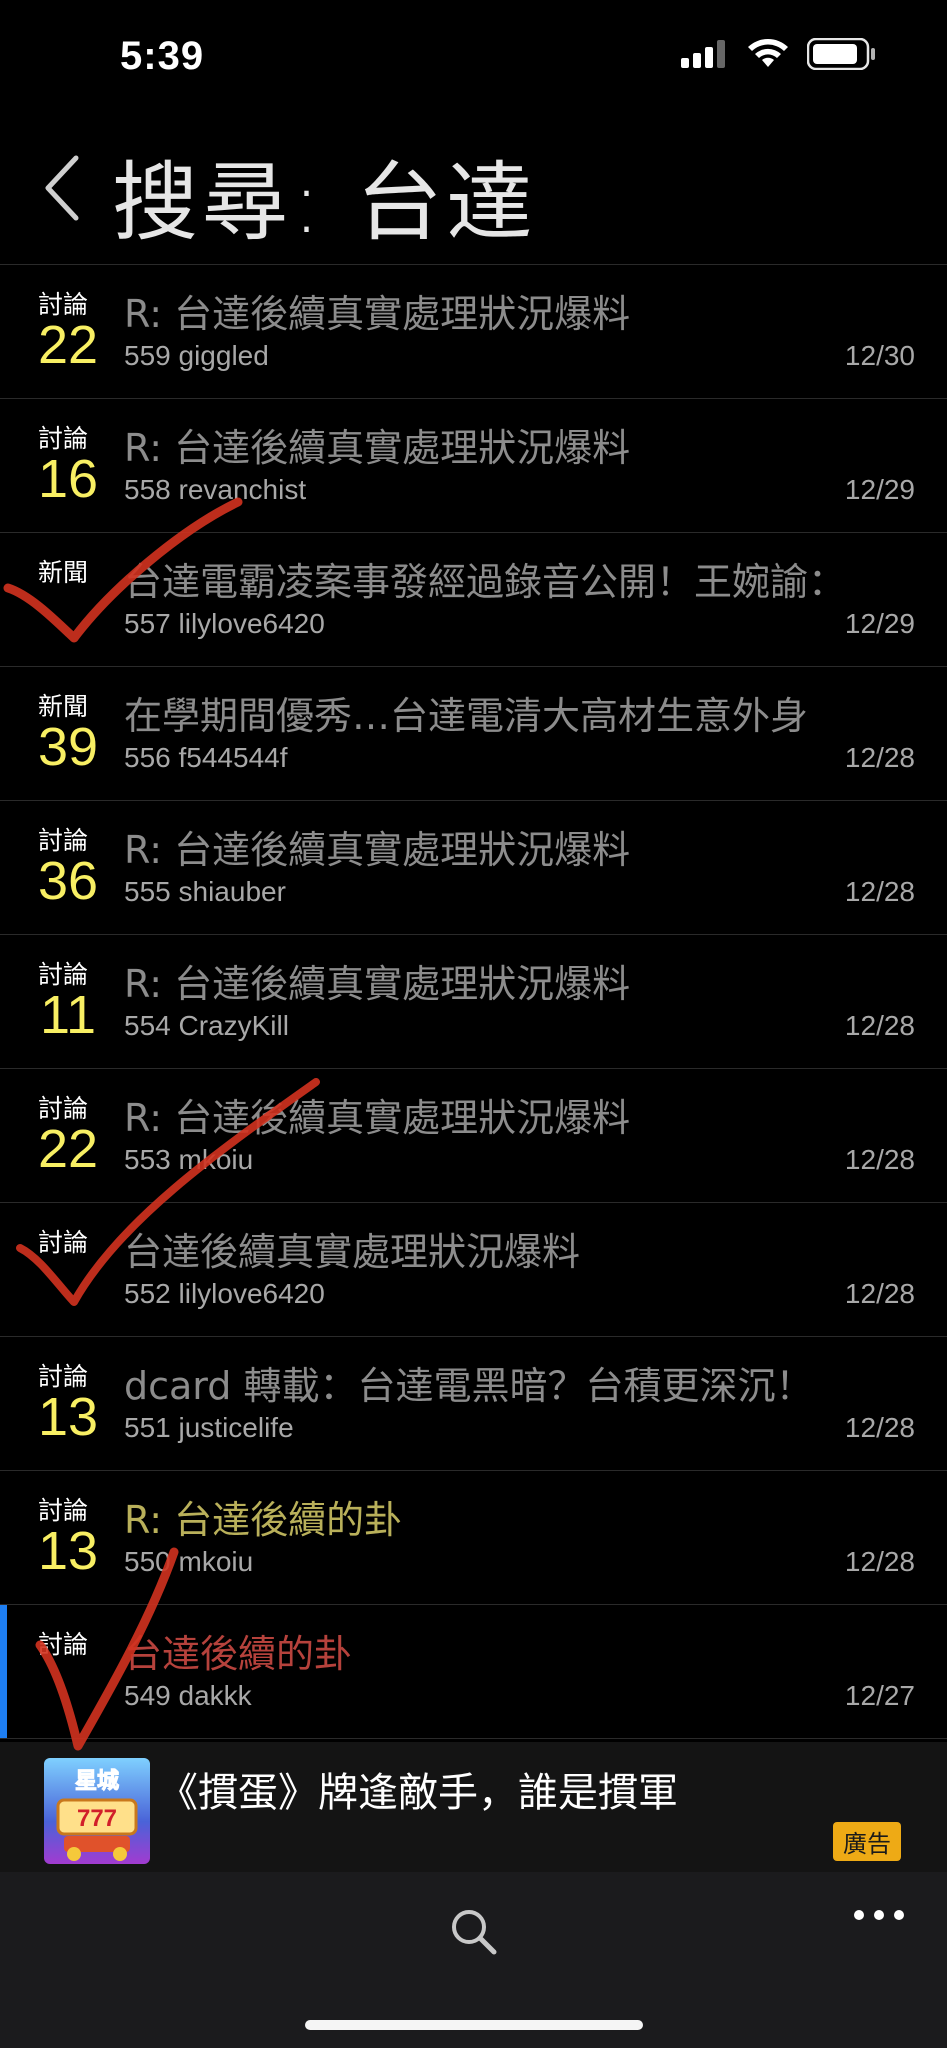 This screenshot has width=947, height=2048. I want to click on post-title: R: 台達後續的卦, so click(263, 1520).